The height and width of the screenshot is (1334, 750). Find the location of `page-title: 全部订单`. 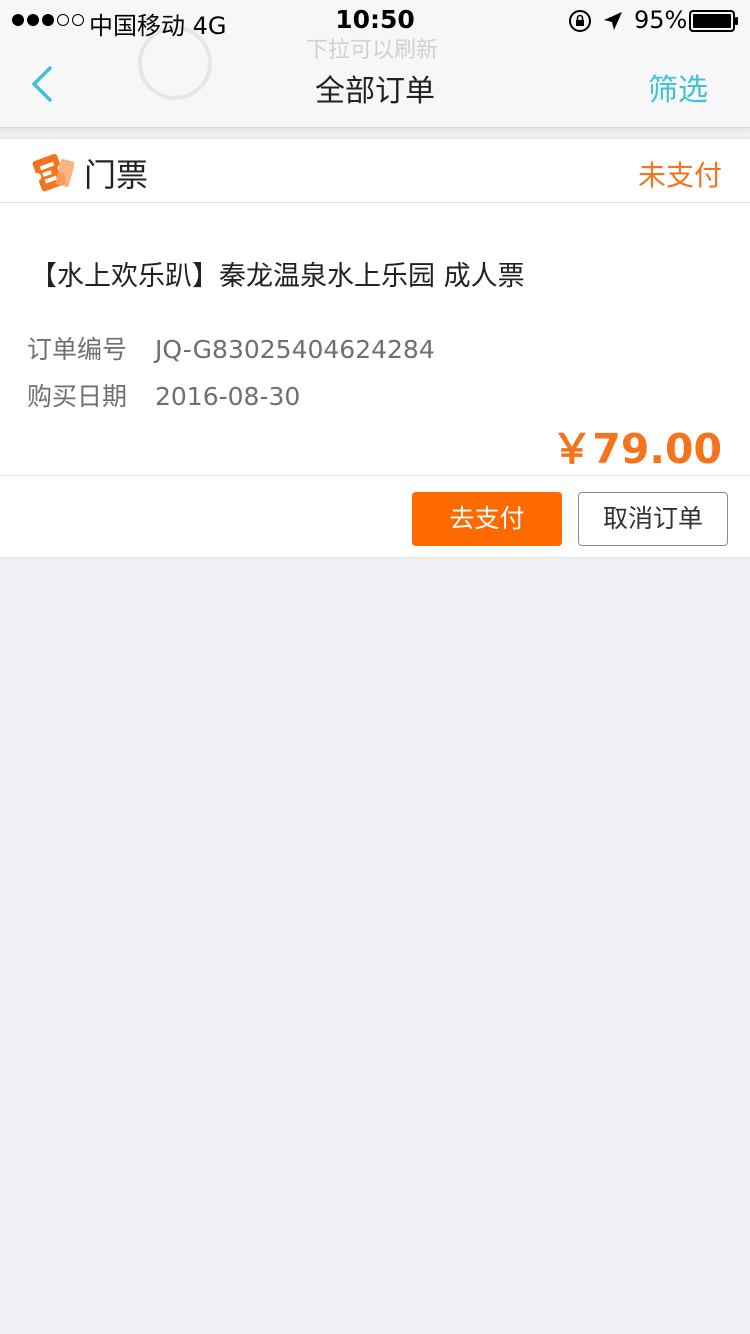

page-title: 全部订单 is located at coordinates (375, 91).